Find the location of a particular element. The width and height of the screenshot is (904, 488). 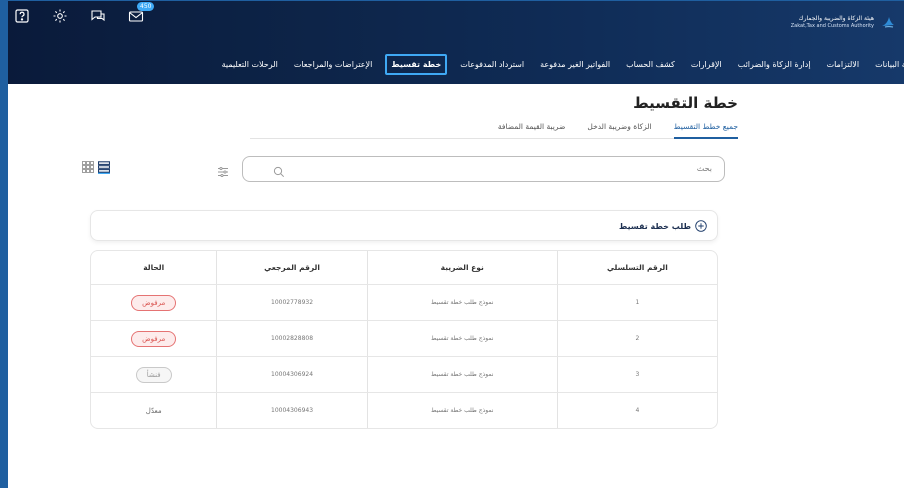

grid-view-icon is located at coordinates (88, 165).